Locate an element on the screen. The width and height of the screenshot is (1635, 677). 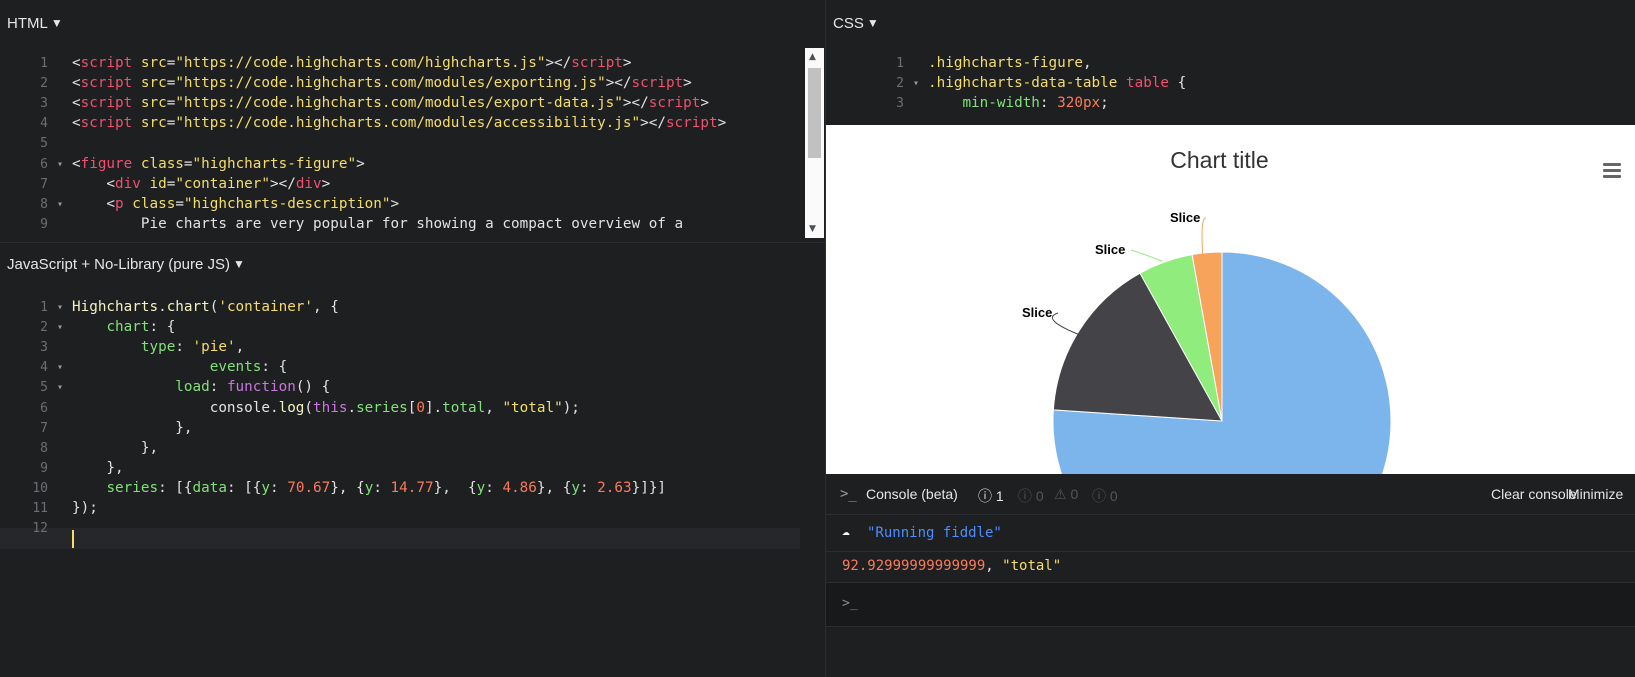
error-count: ⓘ 1 is located at coordinates (991, 496).